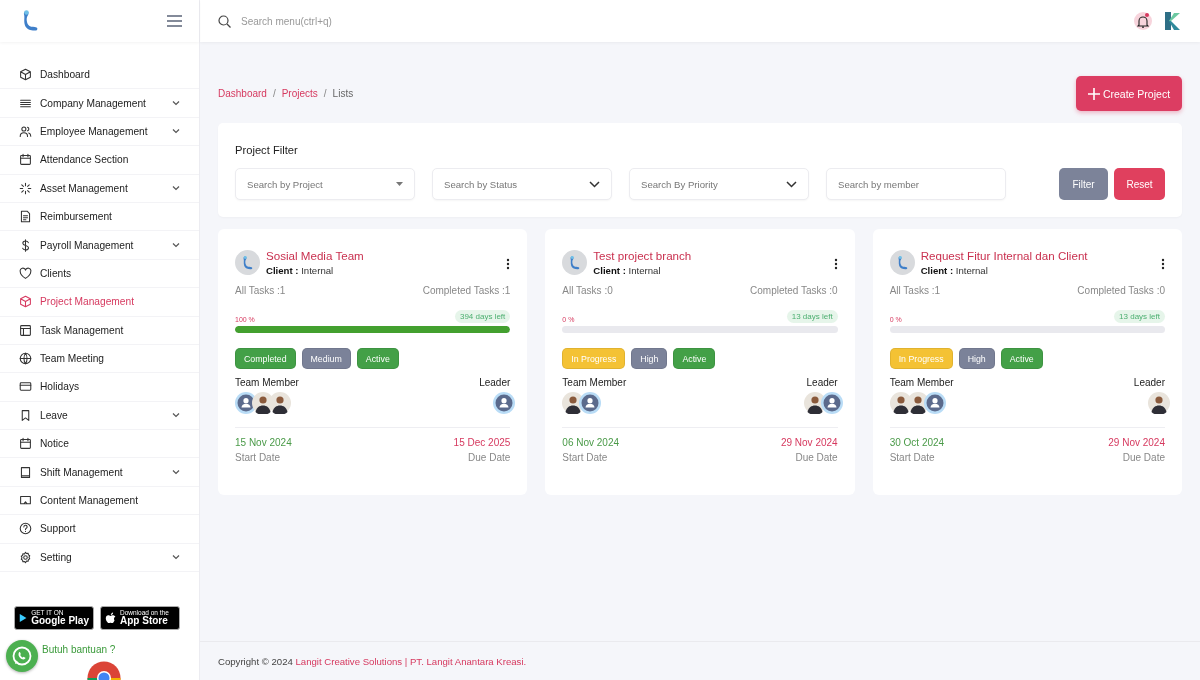 The width and height of the screenshot is (1200, 680). I want to click on select-field: Search by Status, so click(522, 184).